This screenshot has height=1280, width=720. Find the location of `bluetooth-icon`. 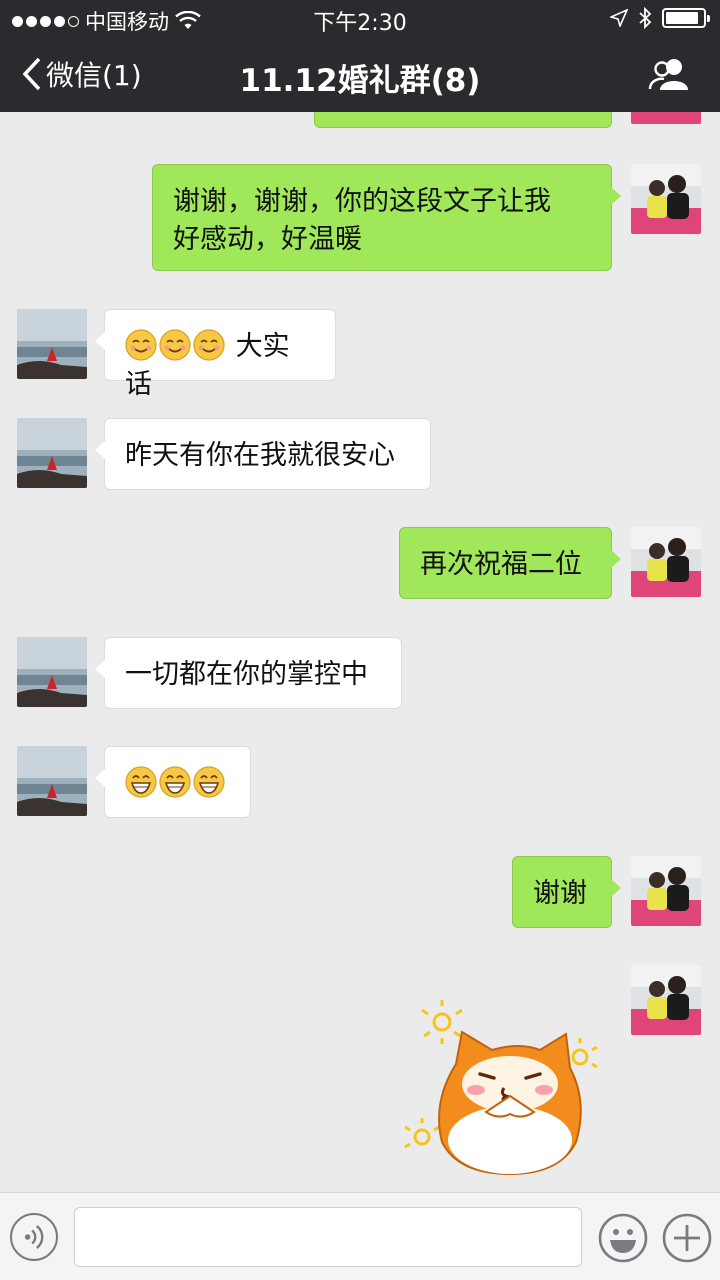

bluetooth-icon is located at coordinates (645, 18).